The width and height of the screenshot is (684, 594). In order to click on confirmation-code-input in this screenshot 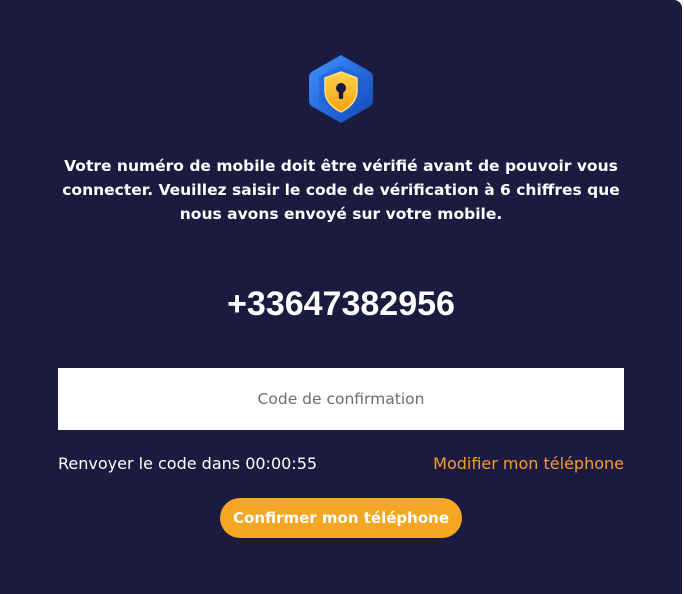, I will do `click(341, 399)`.